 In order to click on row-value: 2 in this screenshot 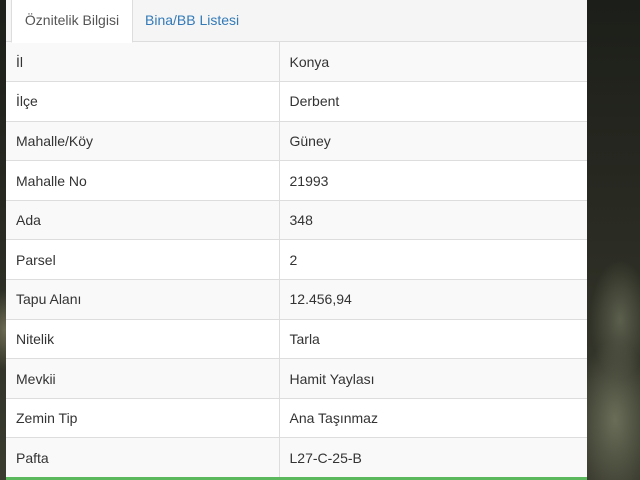, I will do `click(433, 259)`.